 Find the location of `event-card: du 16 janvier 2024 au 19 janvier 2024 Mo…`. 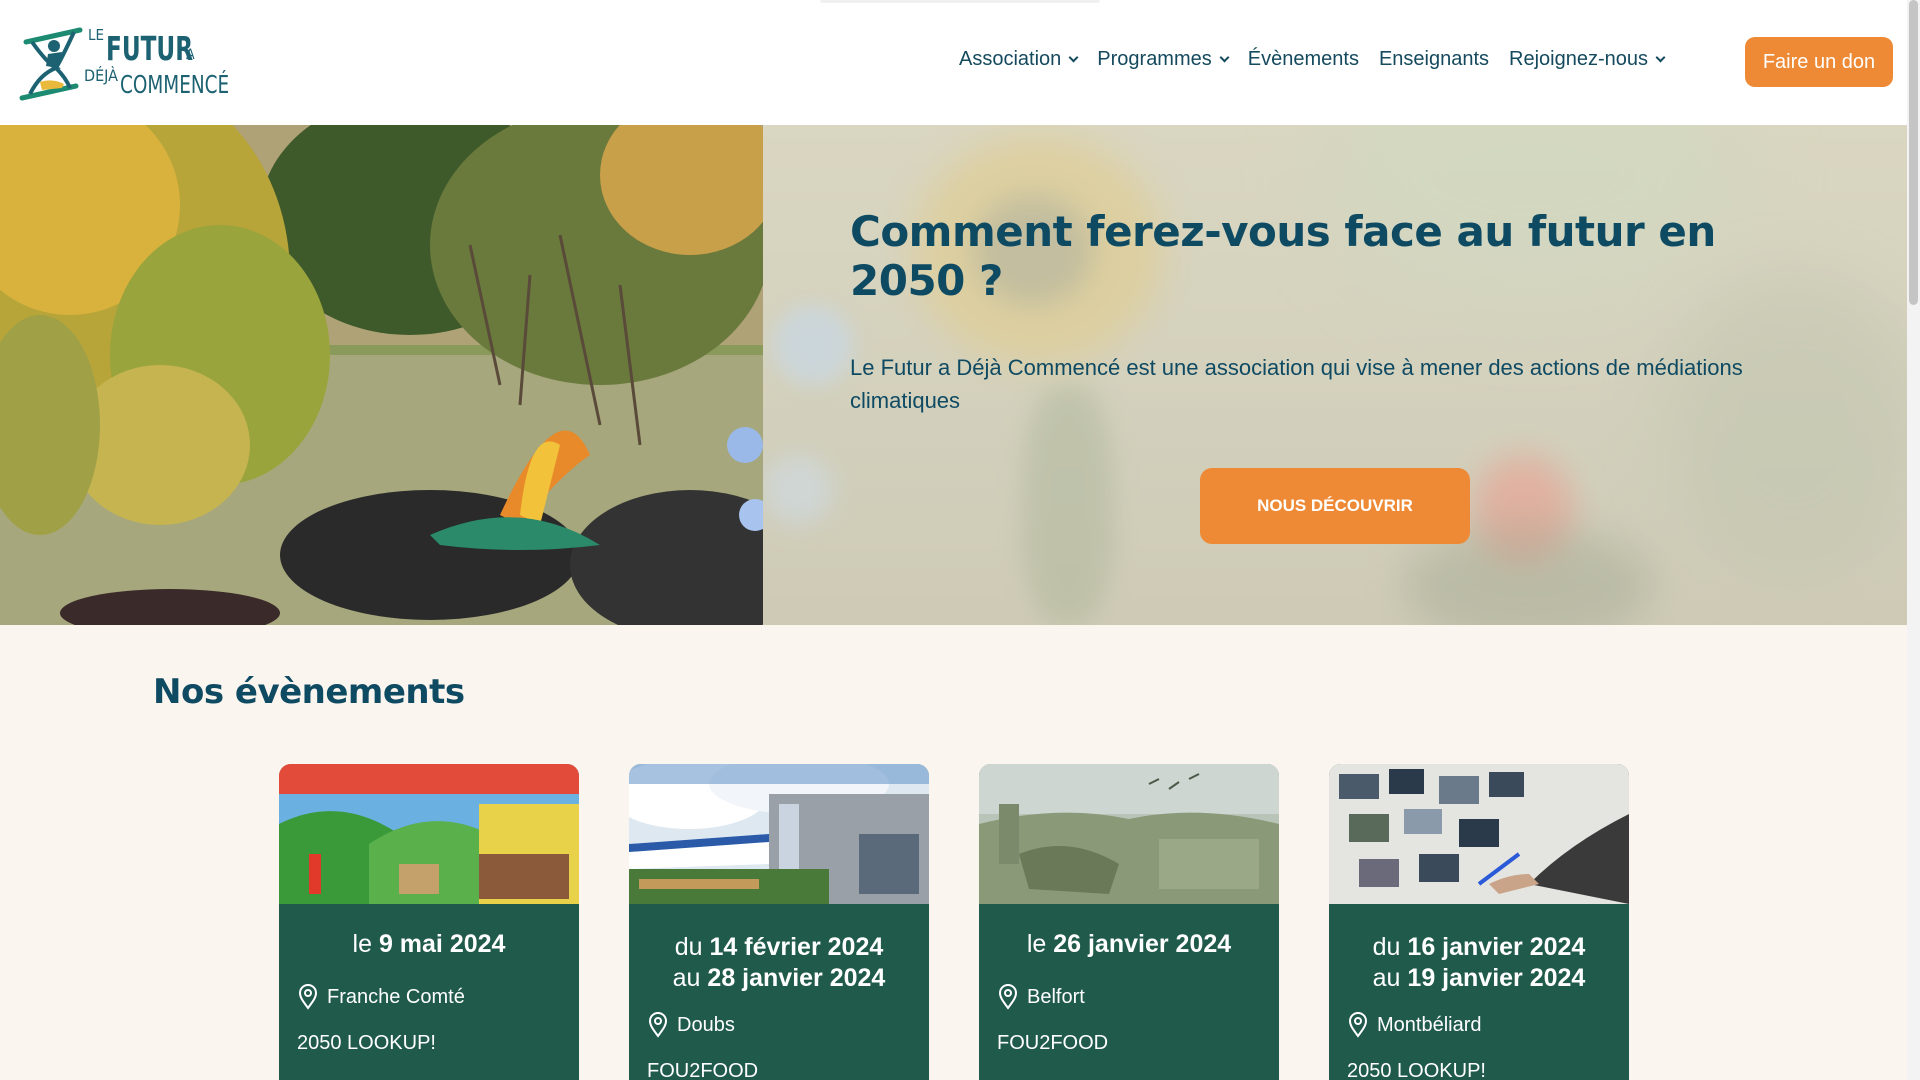

event-card: du 16 janvier 2024 au 19 janvier 2024 Mo… is located at coordinates (1479, 922).